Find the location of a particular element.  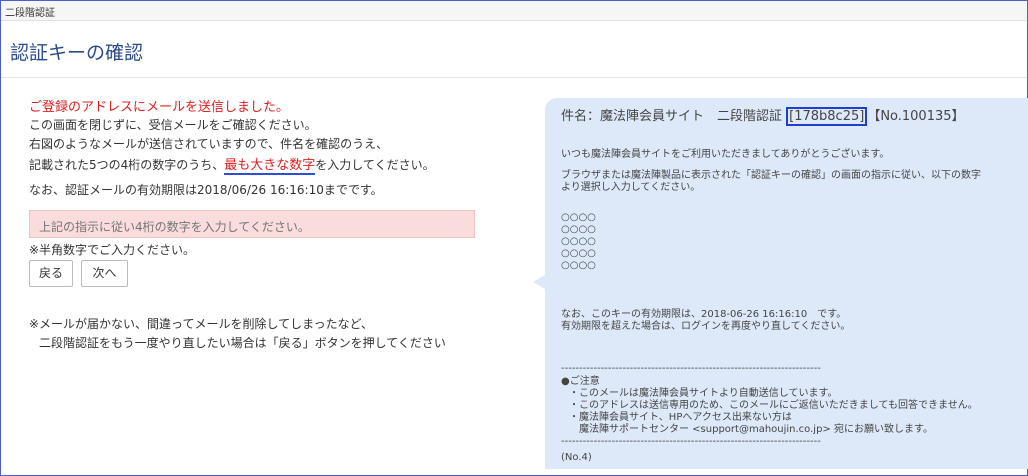

sent-notice: ご登録のアドレスにメールを送信しました。 is located at coordinates (159, 107).